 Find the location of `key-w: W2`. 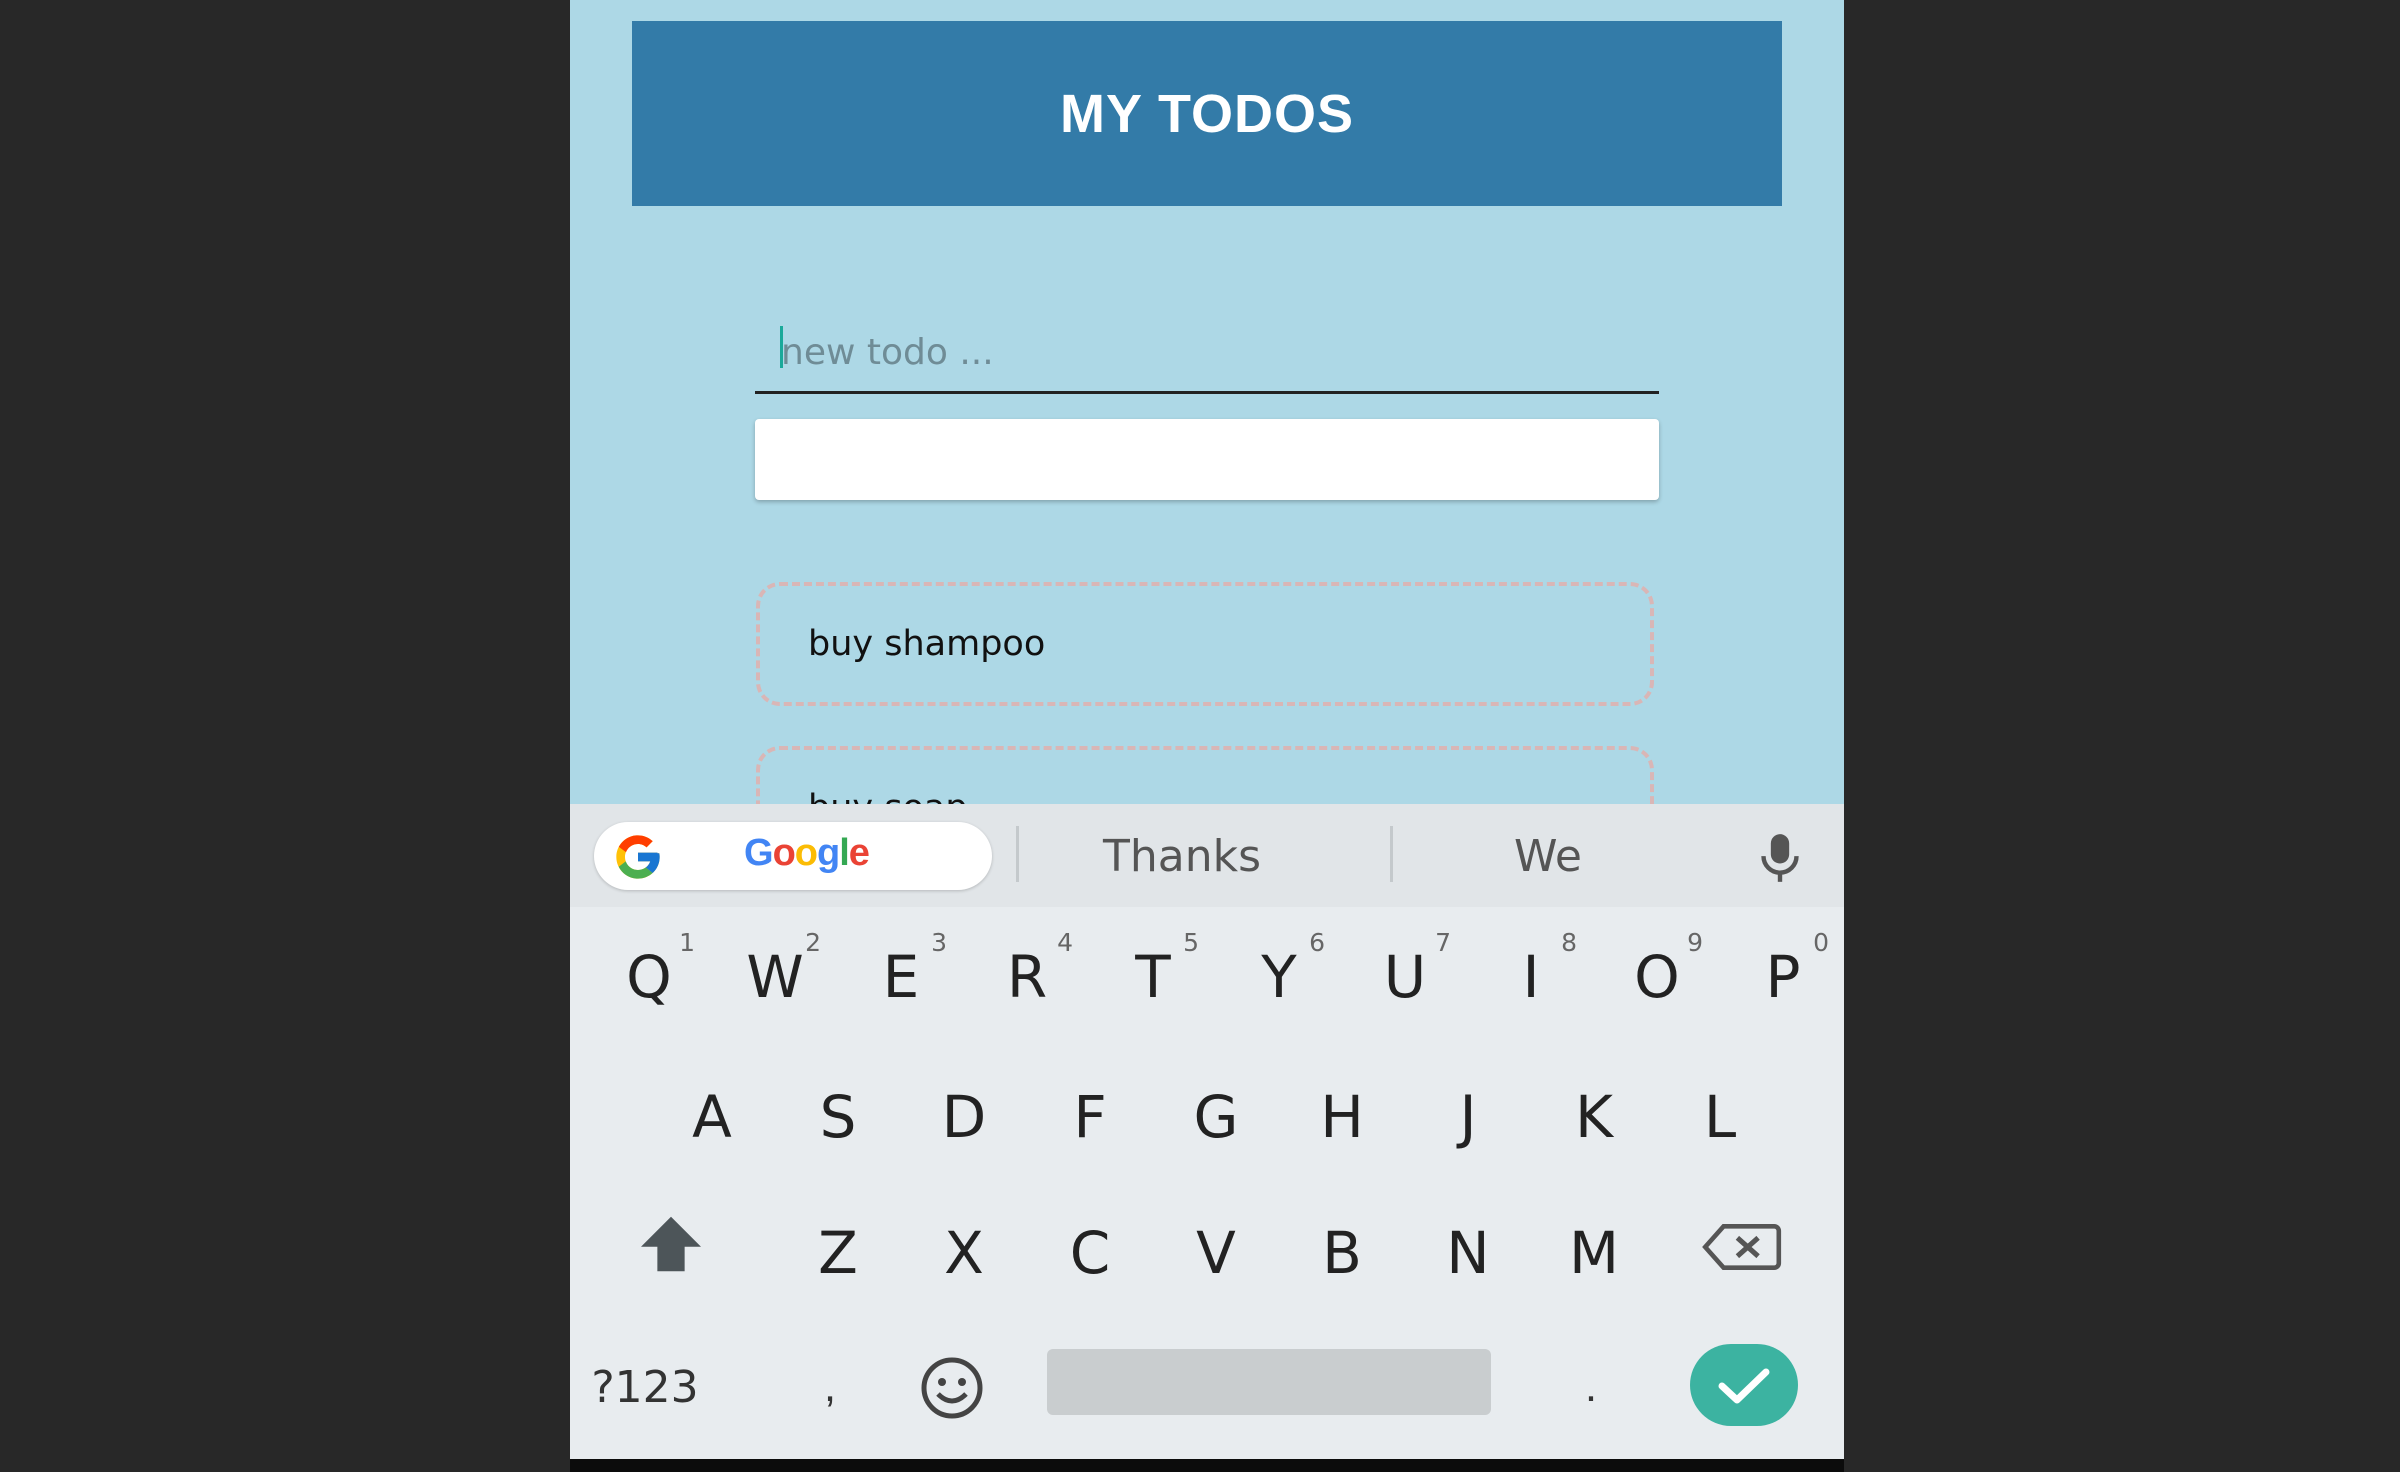

key-w: W2 is located at coordinates (775, 977).